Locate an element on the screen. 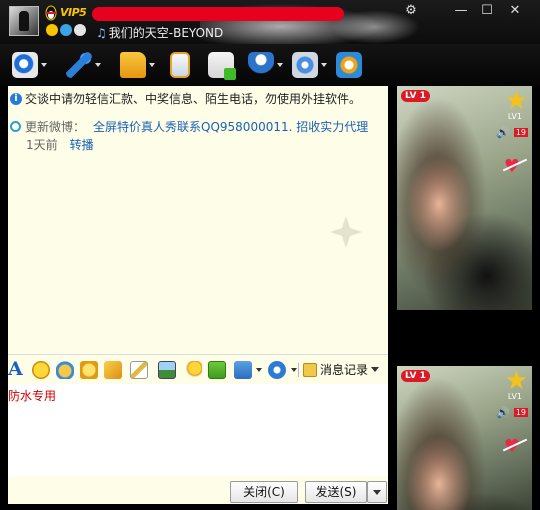 This screenshot has width=540, height=510. send-sms-button is located at coordinates (180, 65).